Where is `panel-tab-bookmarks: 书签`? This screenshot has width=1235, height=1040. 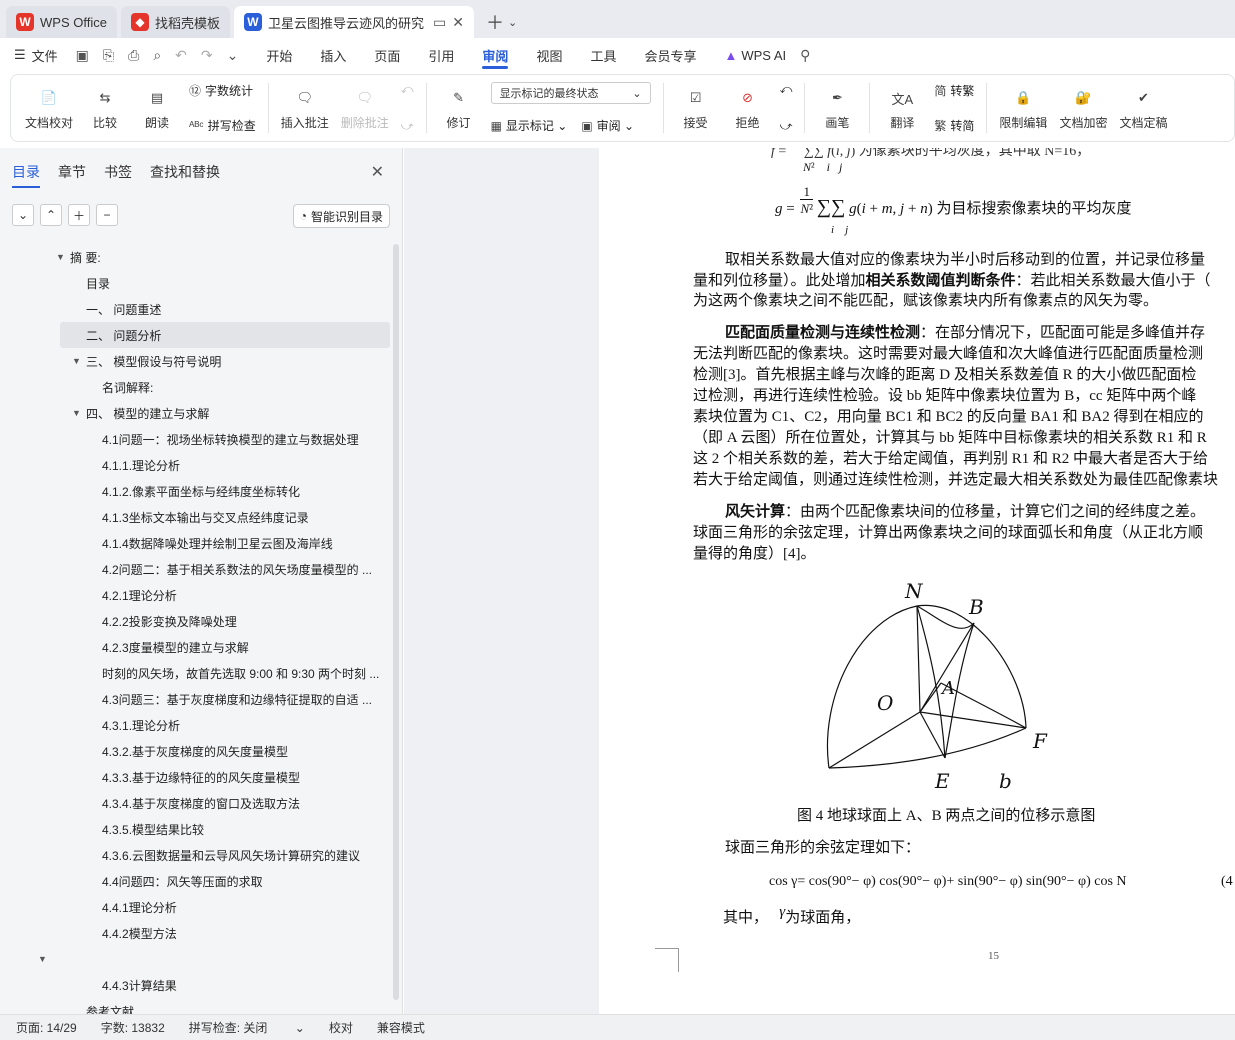
panel-tab-bookmarks: 书签 is located at coordinates (118, 174).